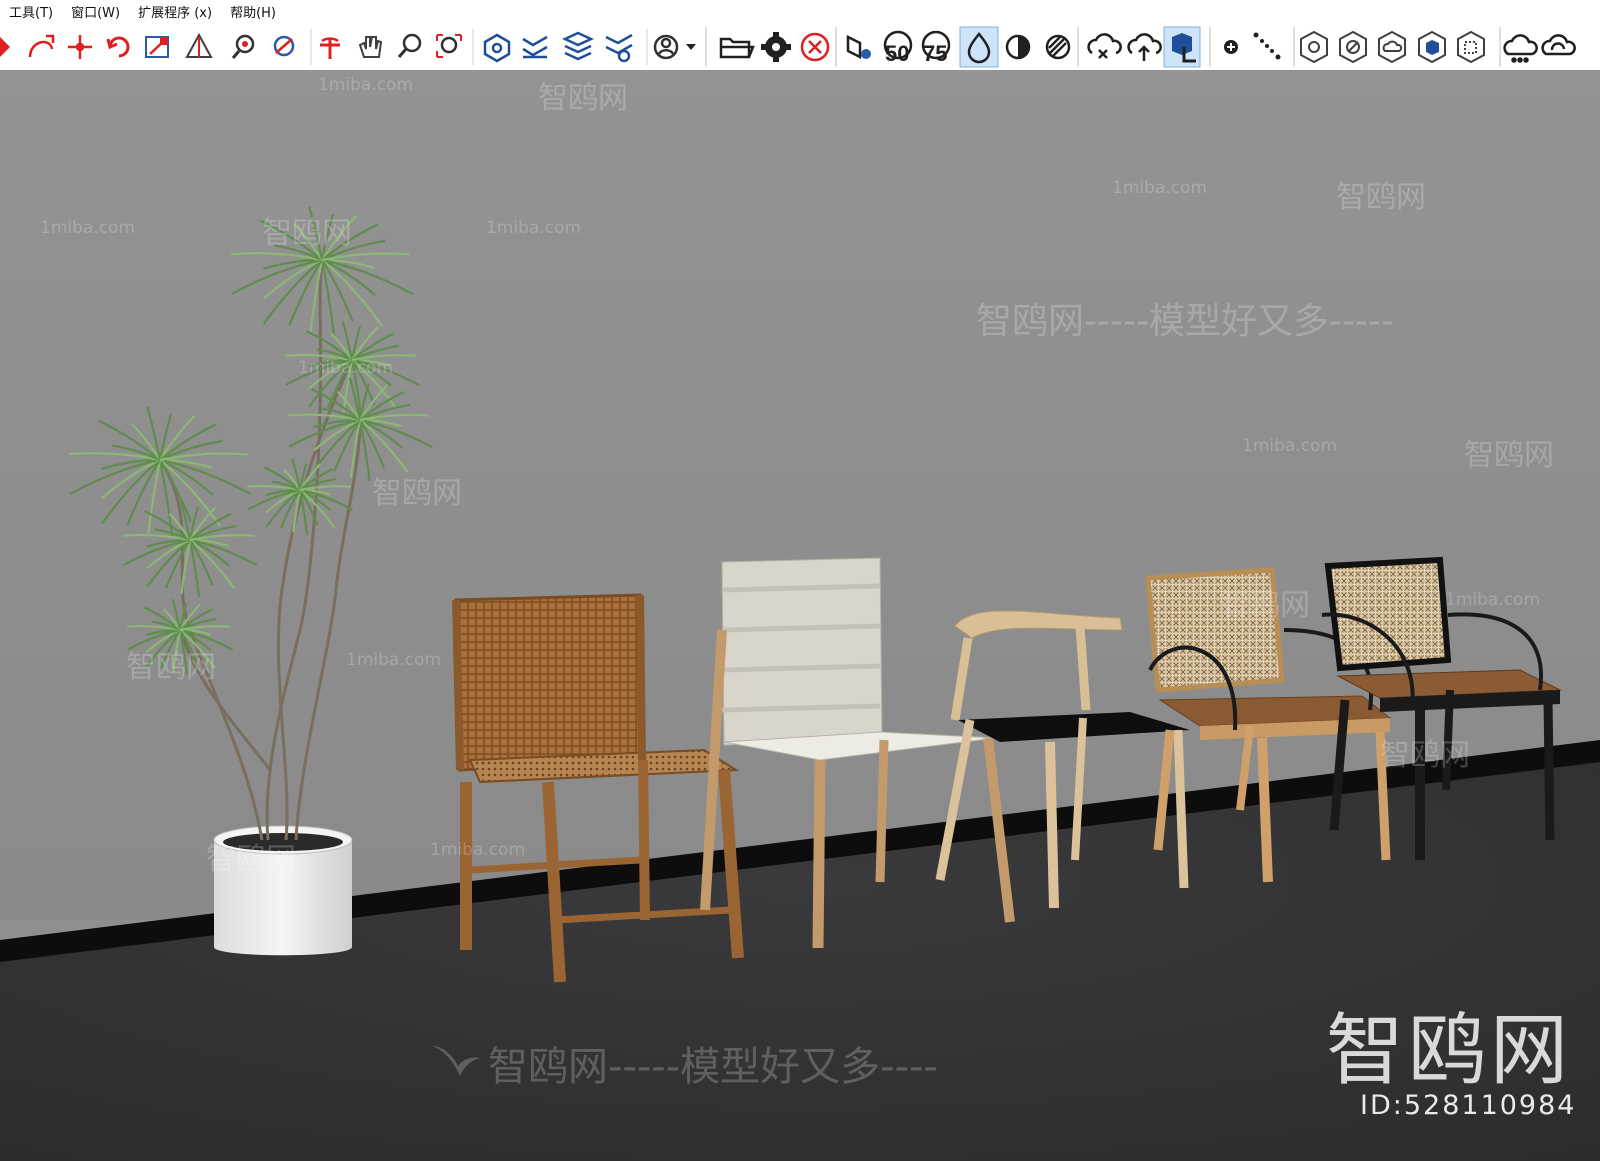 The image size is (1600, 1161). Describe the element at coordinates (713, 1067) in the screenshot. I see `watermark-slogan-bottom: 智鸥网-----模型好又多----` at that location.